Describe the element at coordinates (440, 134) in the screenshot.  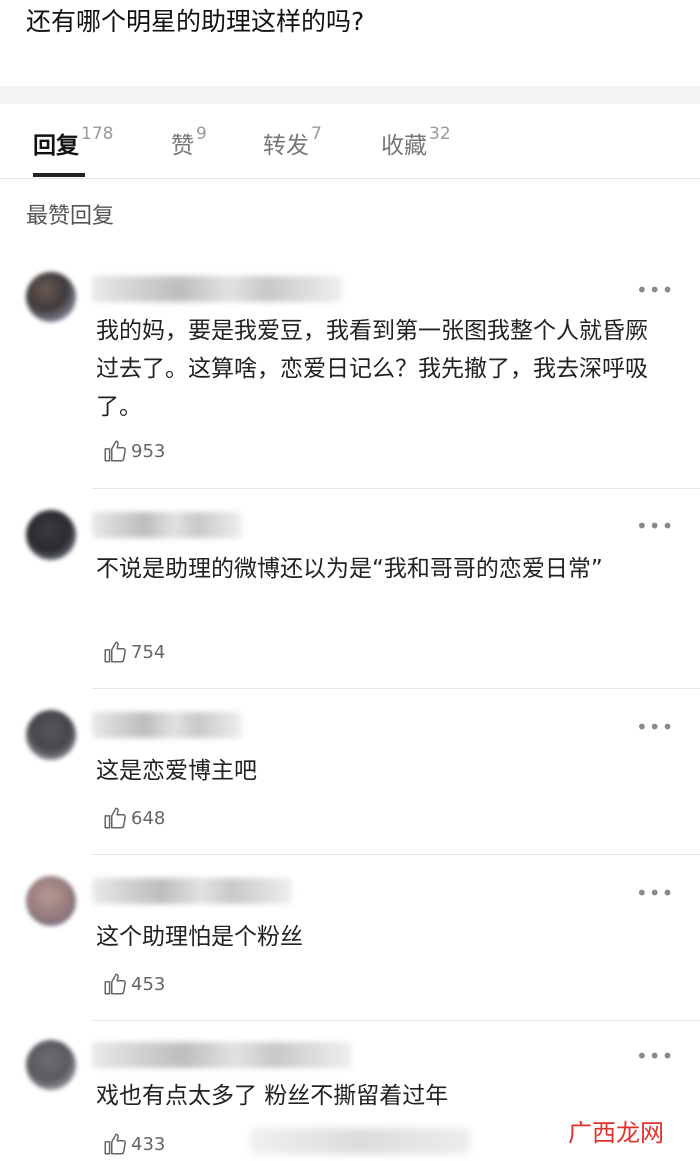
I see `tab-favorites-count: 32` at that location.